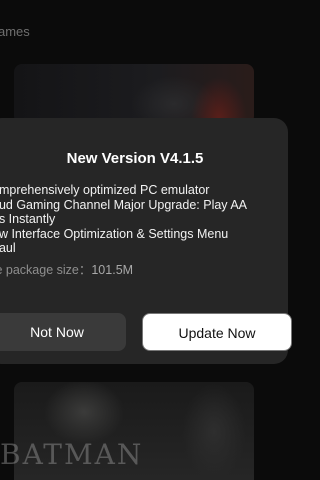 The width and height of the screenshot is (320, 480). Describe the element at coordinates (15, 31) in the screenshot. I see `section-title: ames` at that location.